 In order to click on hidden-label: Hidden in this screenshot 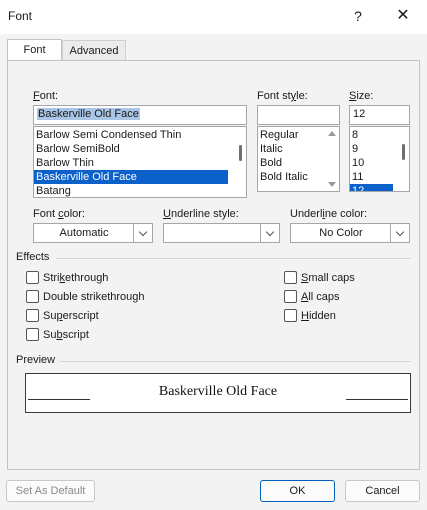, I will do `click(318, 315)`.